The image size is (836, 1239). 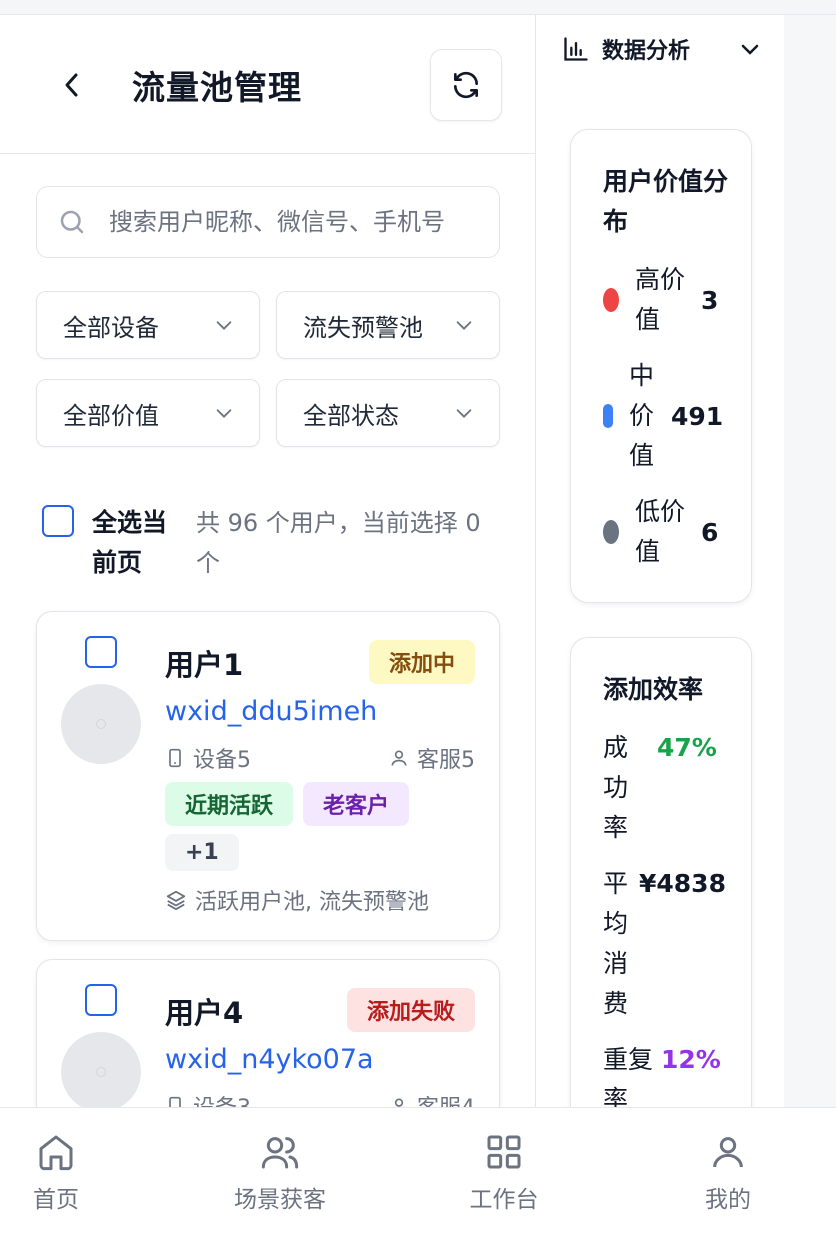 I want to click on nav-item-workbench: 工作台, so click(x=504, y=1173).